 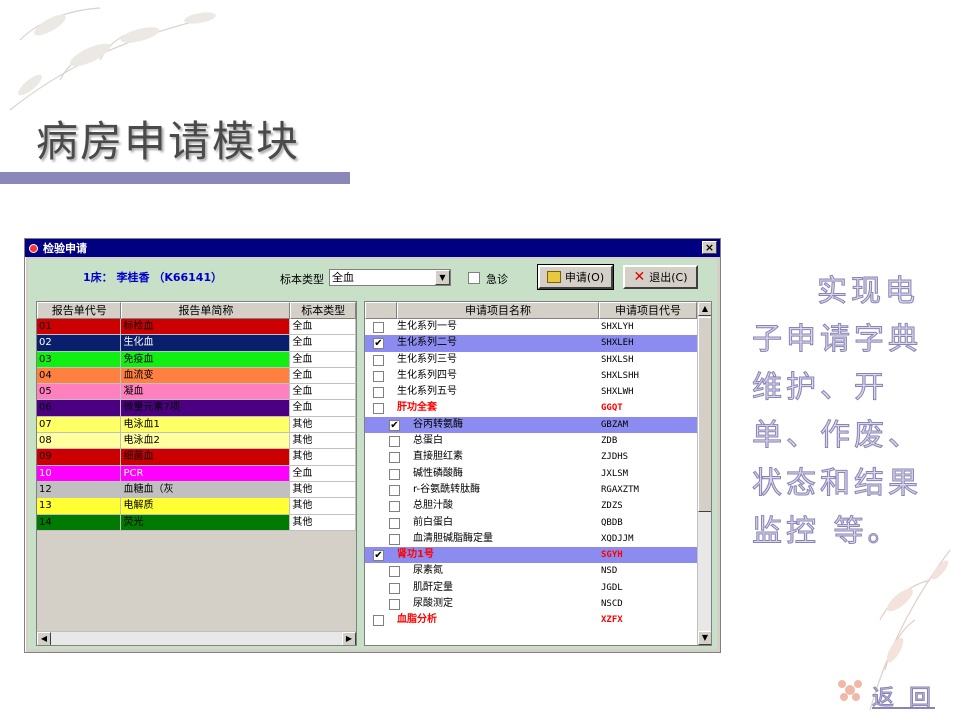 I want to click on column-header: 标本类型, so click(x=323, y=310).